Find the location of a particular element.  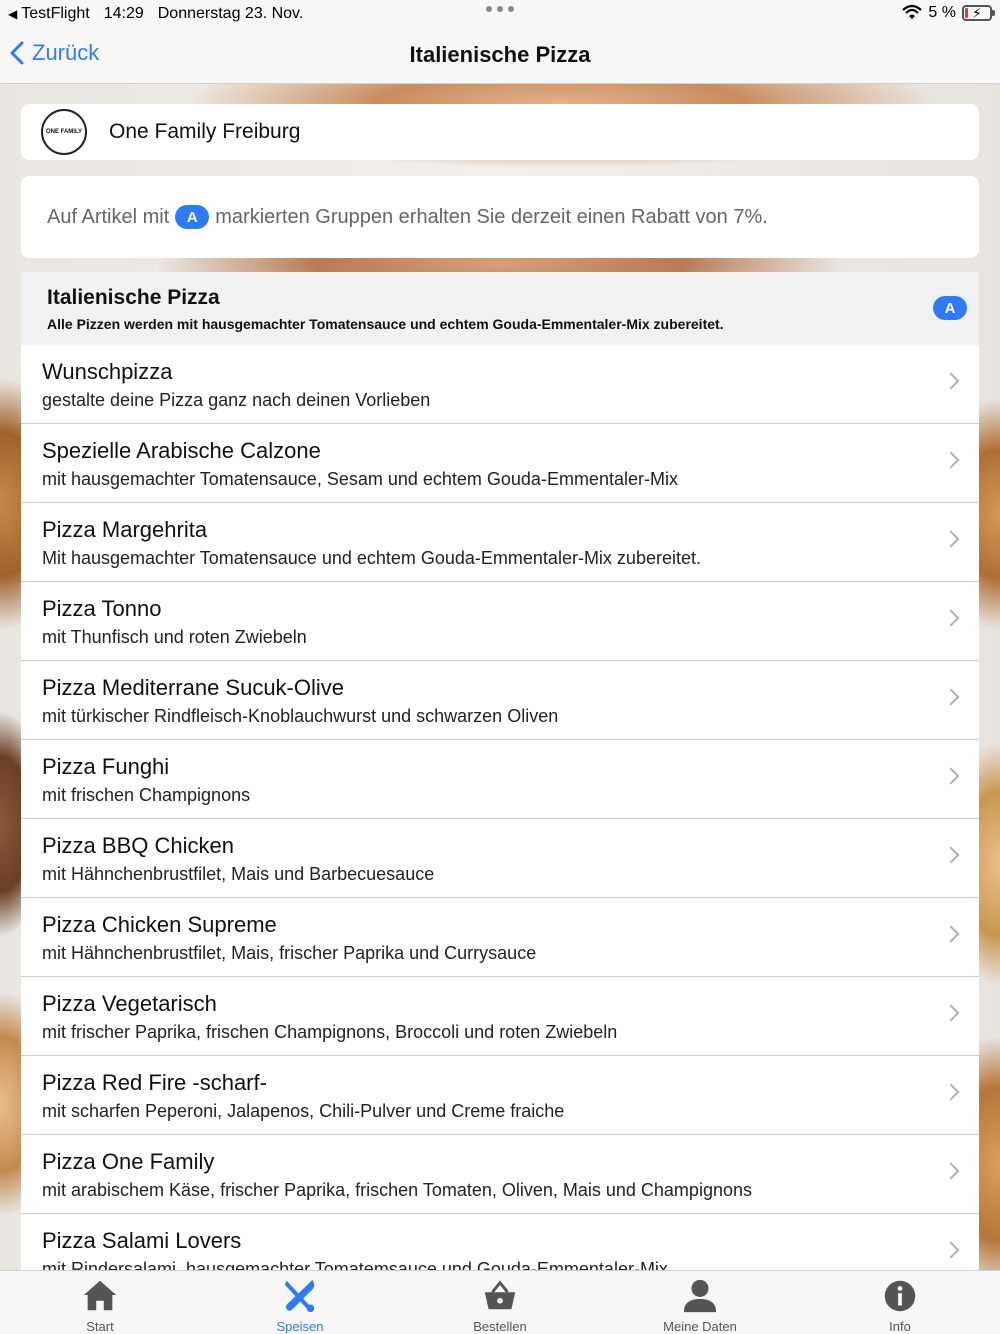

item-name: Pizza Salami Lovers is located at coordinates (142, 1240).